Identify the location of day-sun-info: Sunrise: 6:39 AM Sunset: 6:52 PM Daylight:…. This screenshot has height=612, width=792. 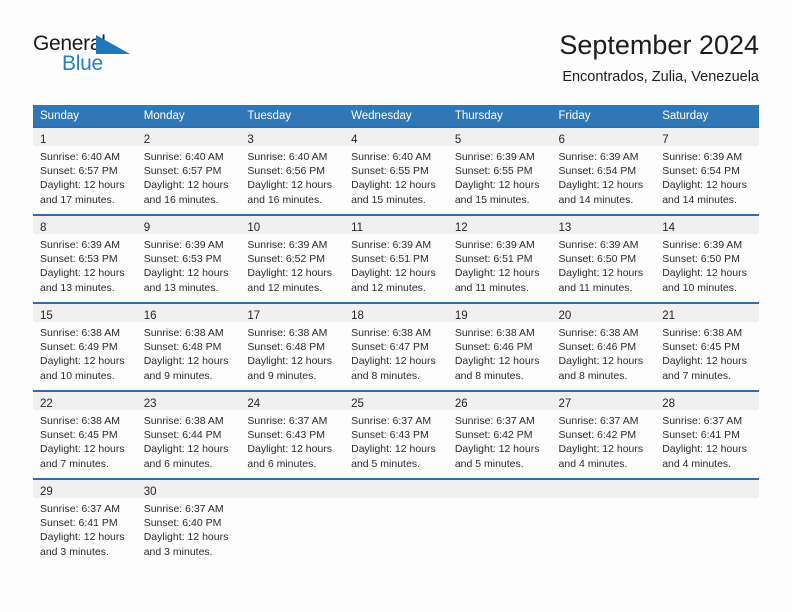
(292, 264).